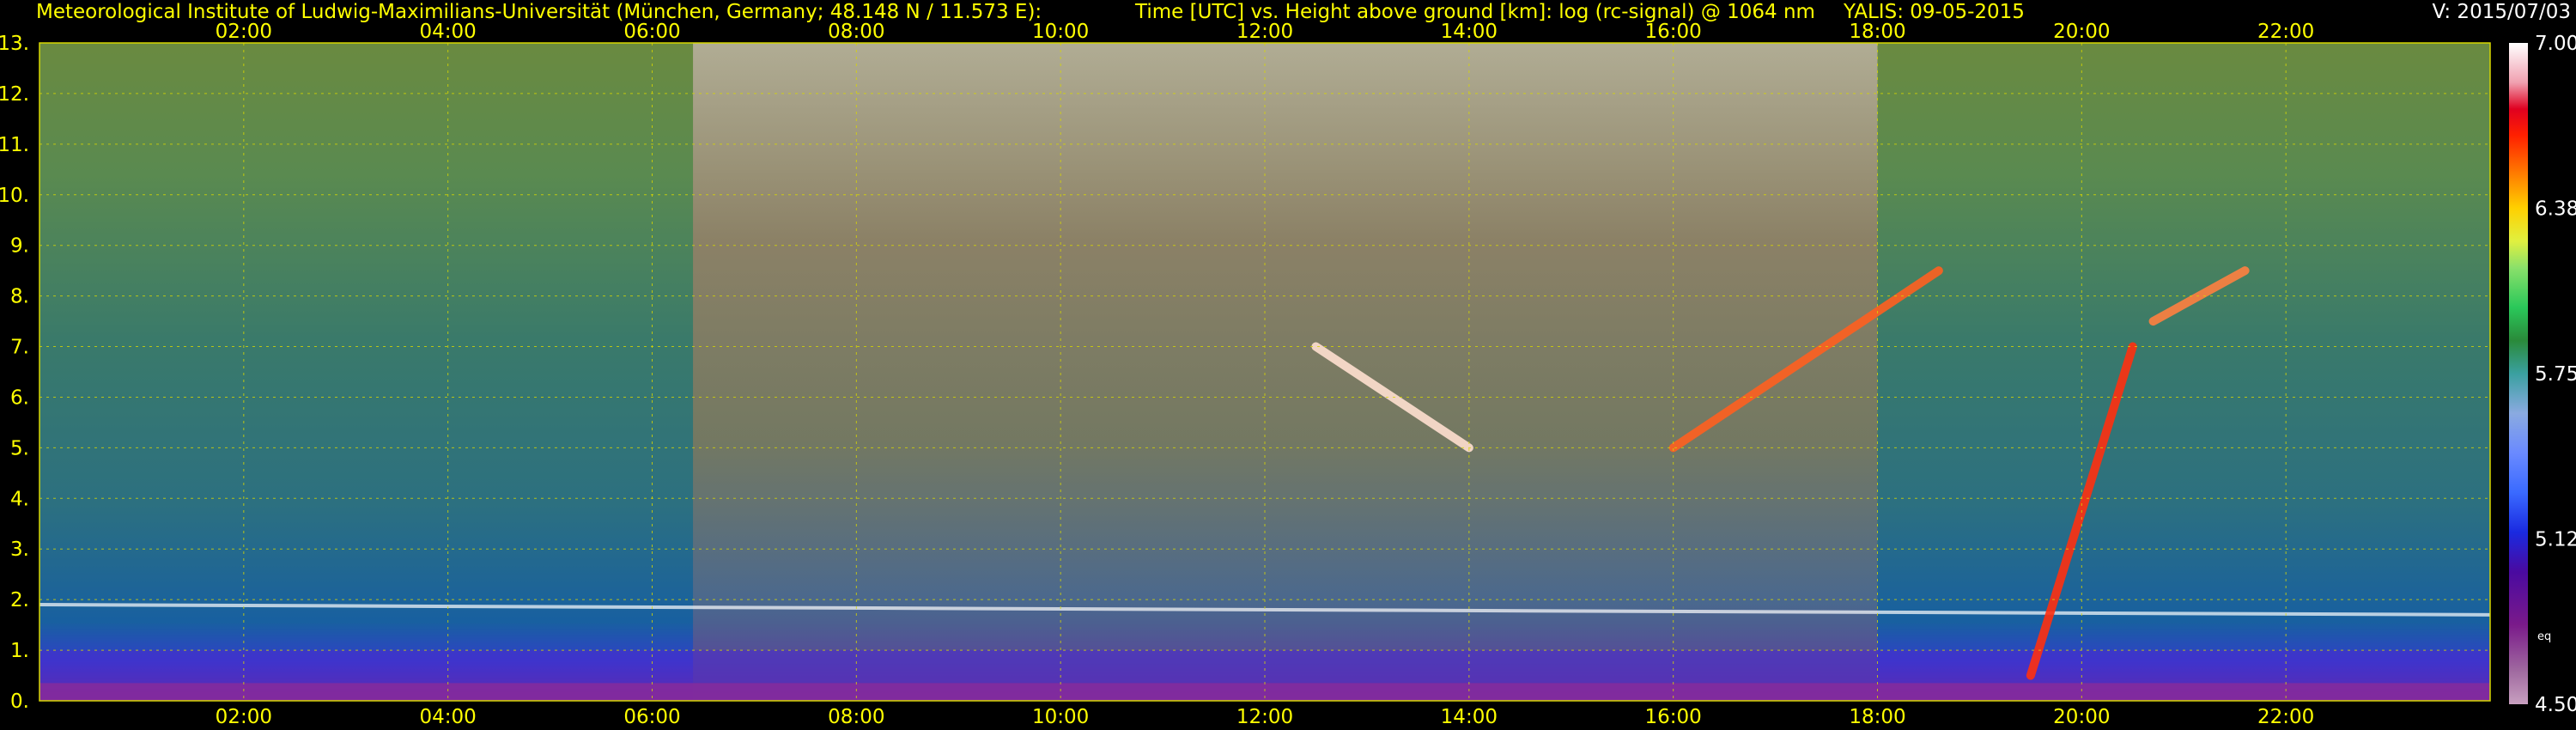  Describe the element at coordinates (651, 717) in the screenshot. I see `x-tick-label-bottom: 06:00` at that location.